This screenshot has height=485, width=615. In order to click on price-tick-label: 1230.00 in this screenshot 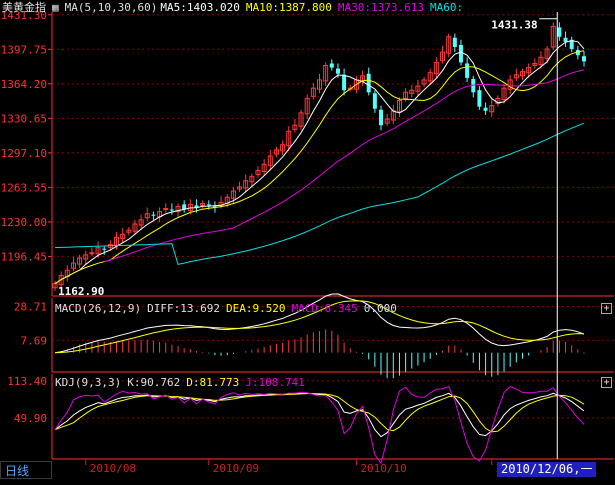, I will do `click(24, 222)`.